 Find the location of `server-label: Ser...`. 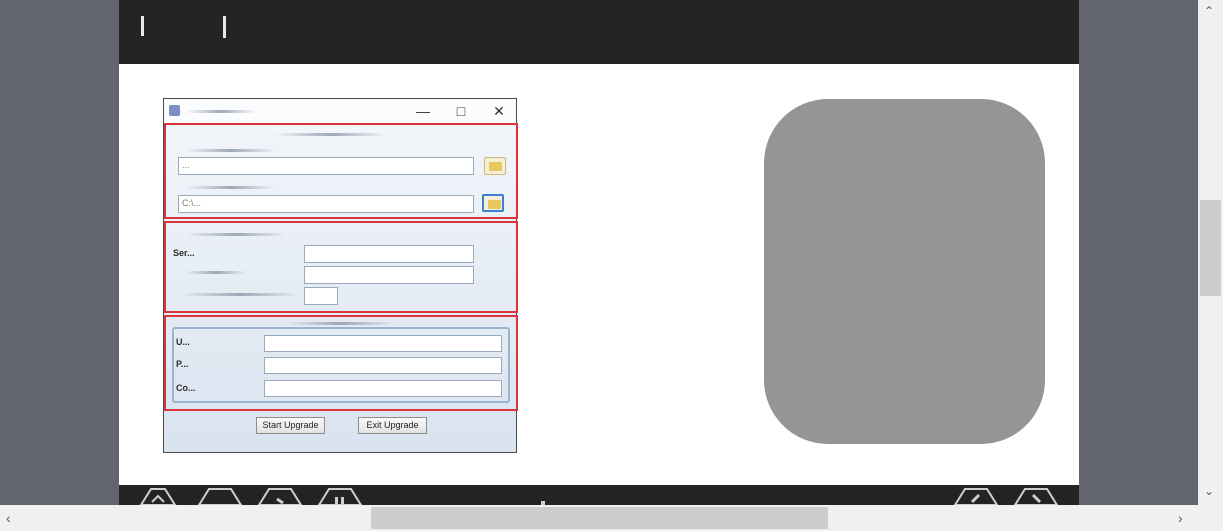

server-label: Ser... is located at coordinates (184, 253).